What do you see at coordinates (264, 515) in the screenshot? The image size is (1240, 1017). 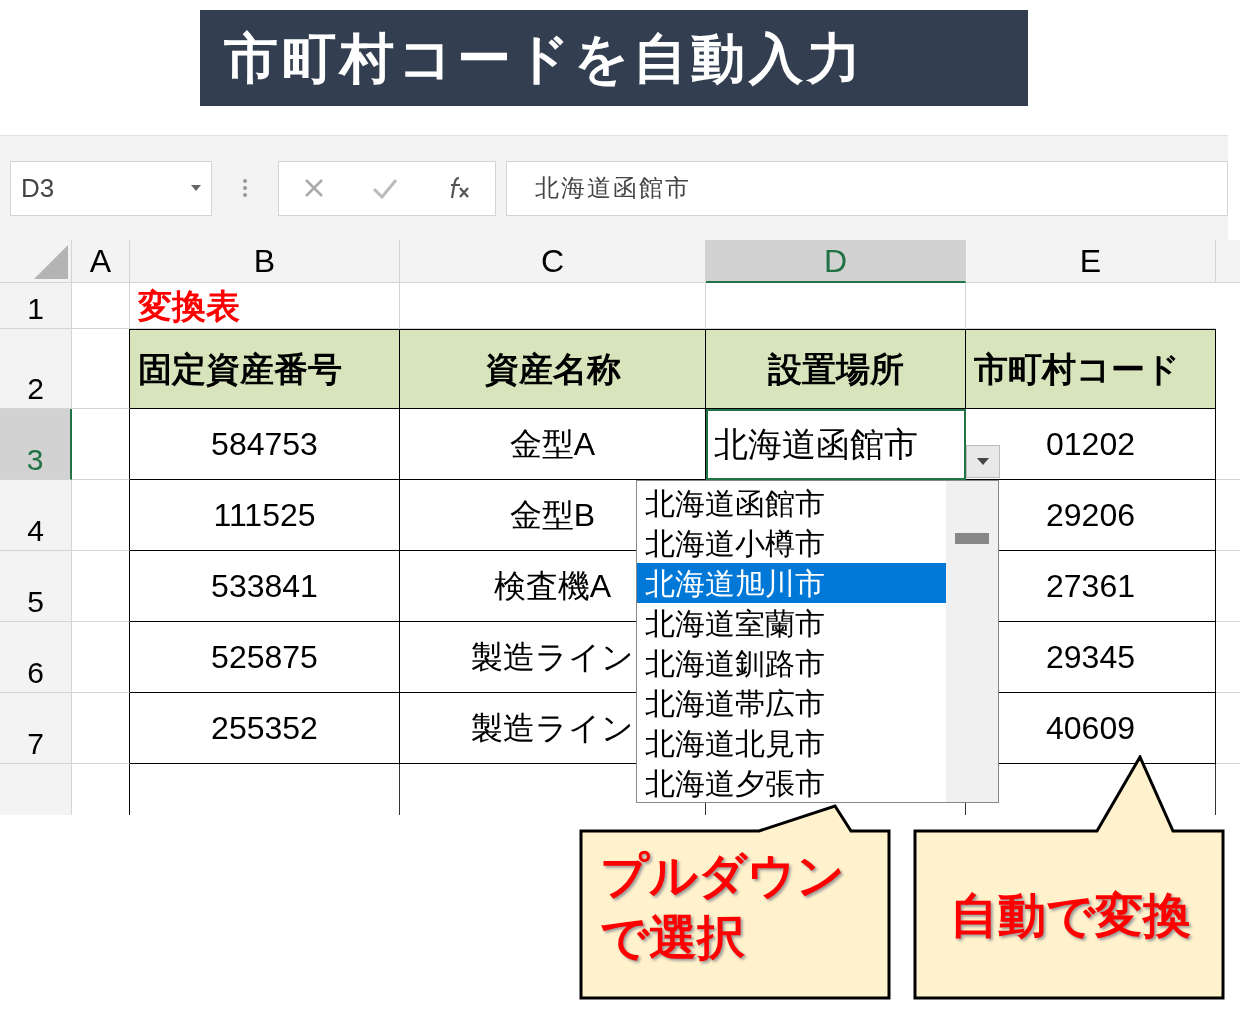 I see `table-cell-text: 111525` at bounding box center [264, 515].